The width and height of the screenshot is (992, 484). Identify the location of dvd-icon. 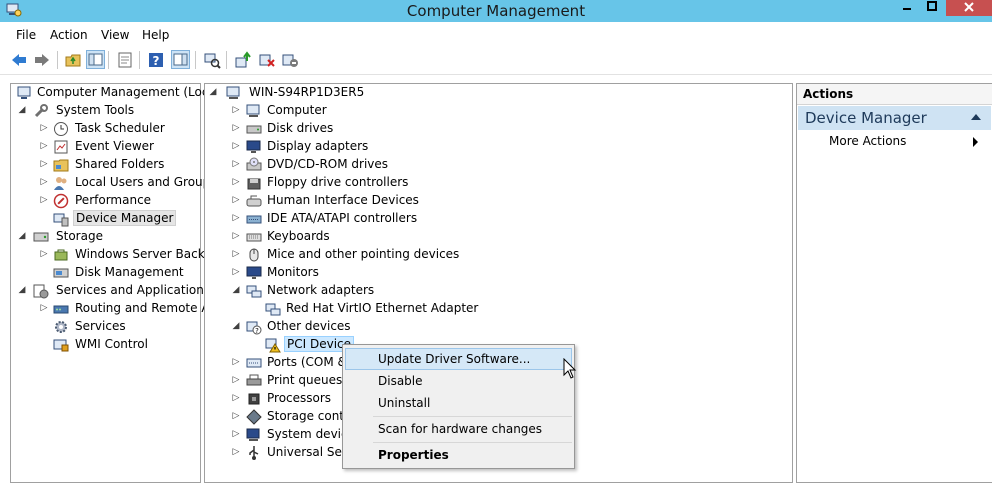
(254, 164).